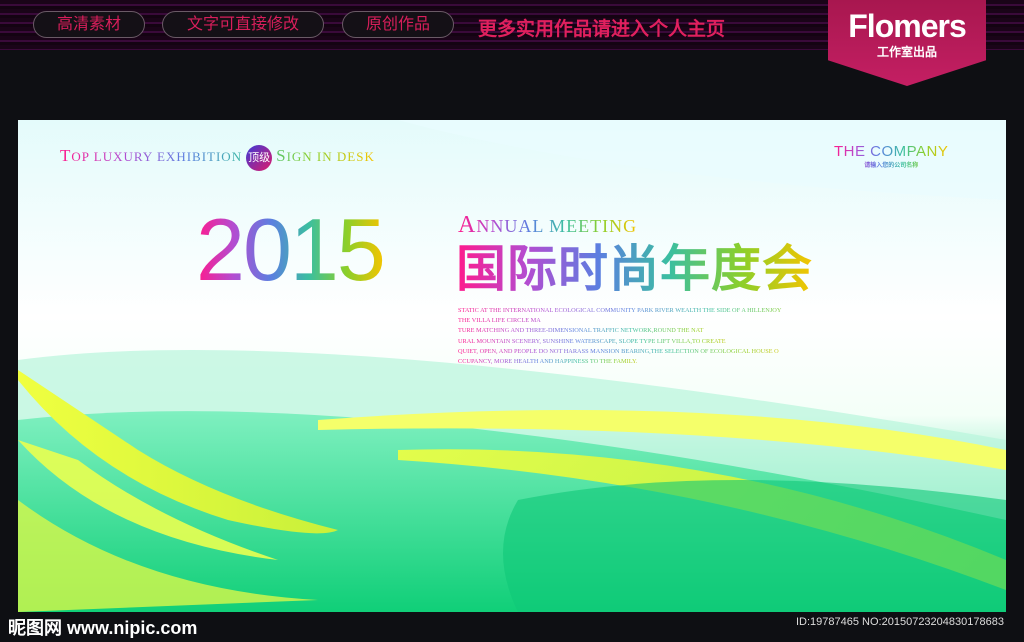  Describe the element at coordinates (157, 156) in the screenshot. I see `tagline-part1: OP LUXURY EXHIBITION` at that location.